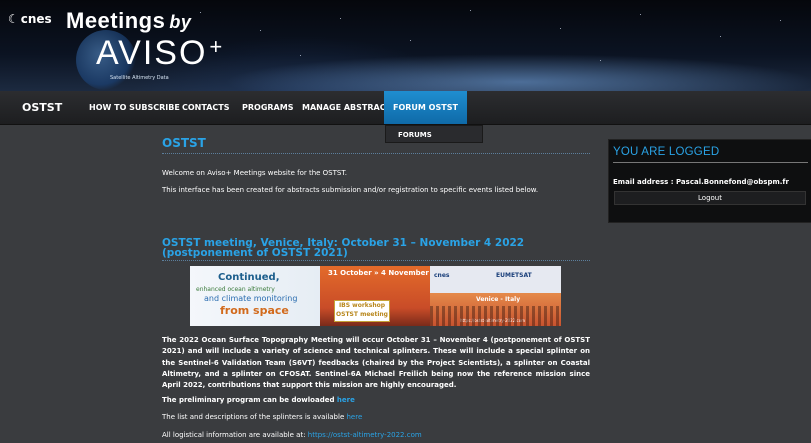 This screenshot has width=811, height=443. I want to click on aviso-subtitle: Satellite Altimetry Data, so click(139, 78).